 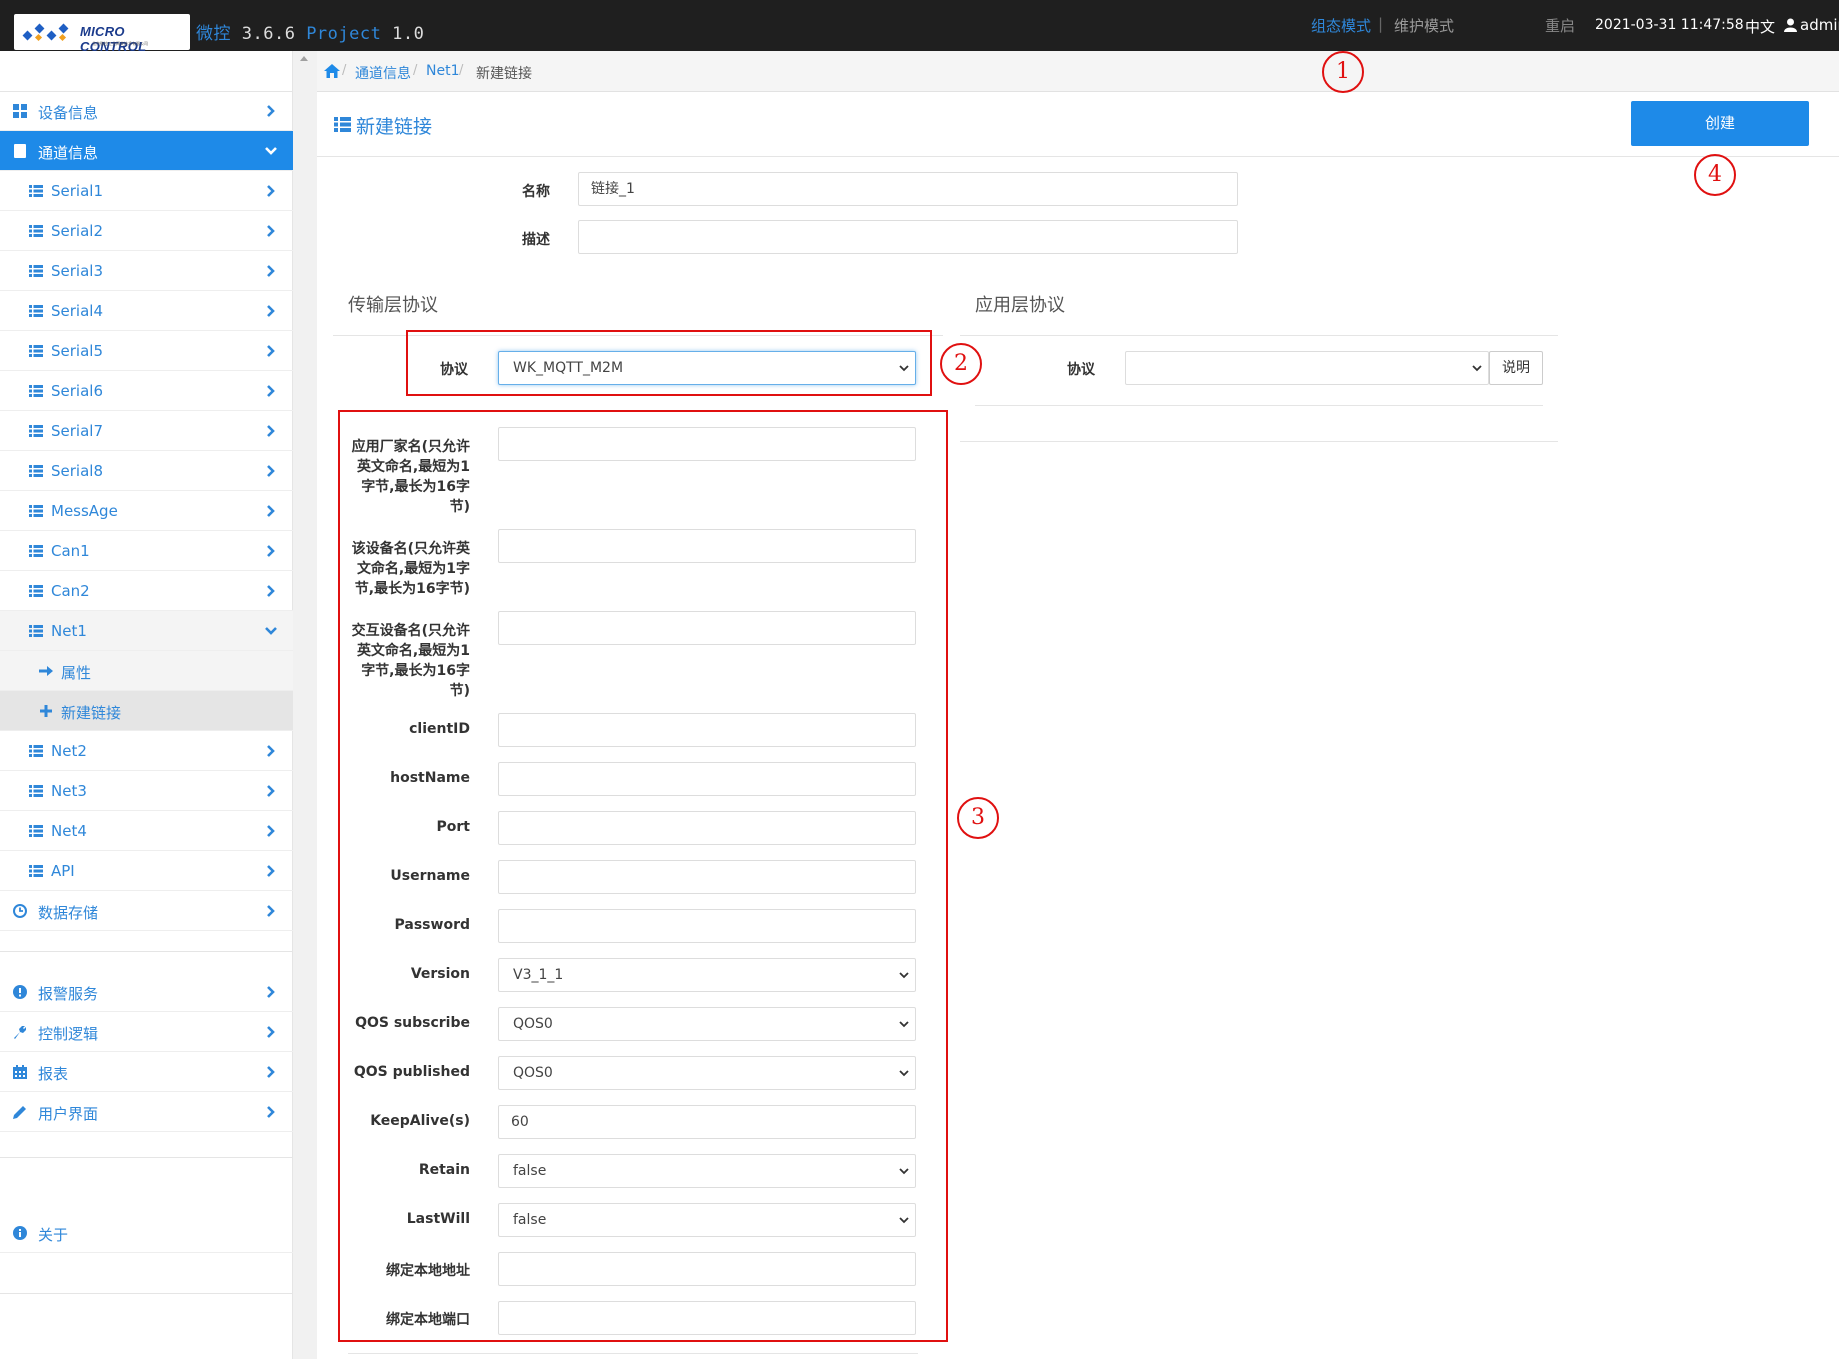 What do you see at coordinates (120, 43) in the screenshot?
I see `logo-subtext: 北京微控工业网关技术有限公司` at bounding box center [120, 43].